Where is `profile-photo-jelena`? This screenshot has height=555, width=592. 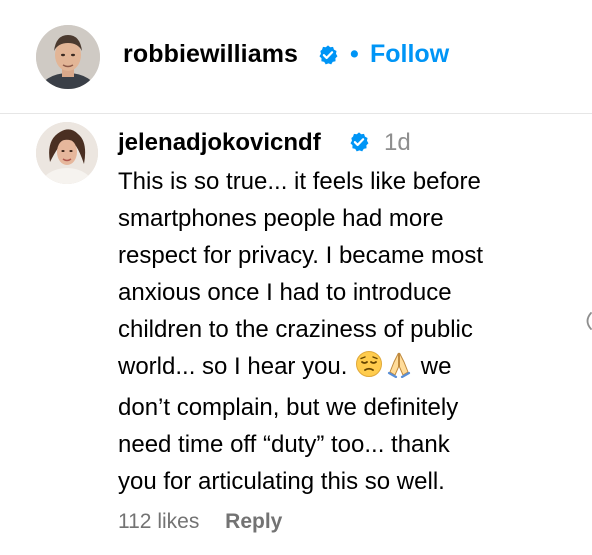 profile-photo-jelena is located at coordinates (67, 153).